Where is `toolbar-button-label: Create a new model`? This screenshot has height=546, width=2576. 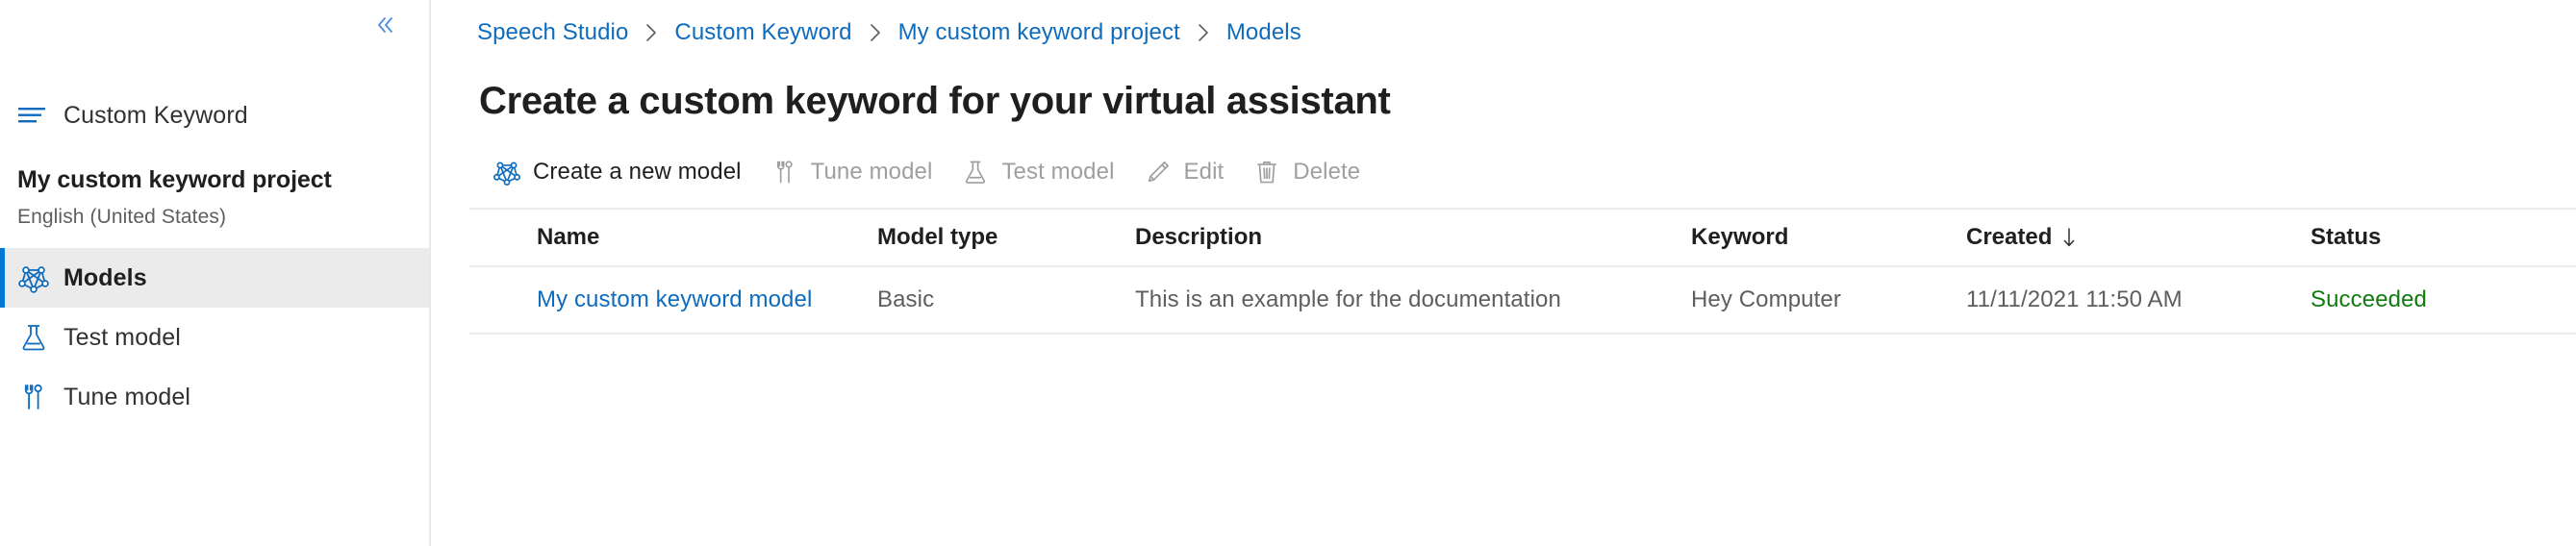 toolbar-button-label: Create a new model is located at coordinates (638, 172).